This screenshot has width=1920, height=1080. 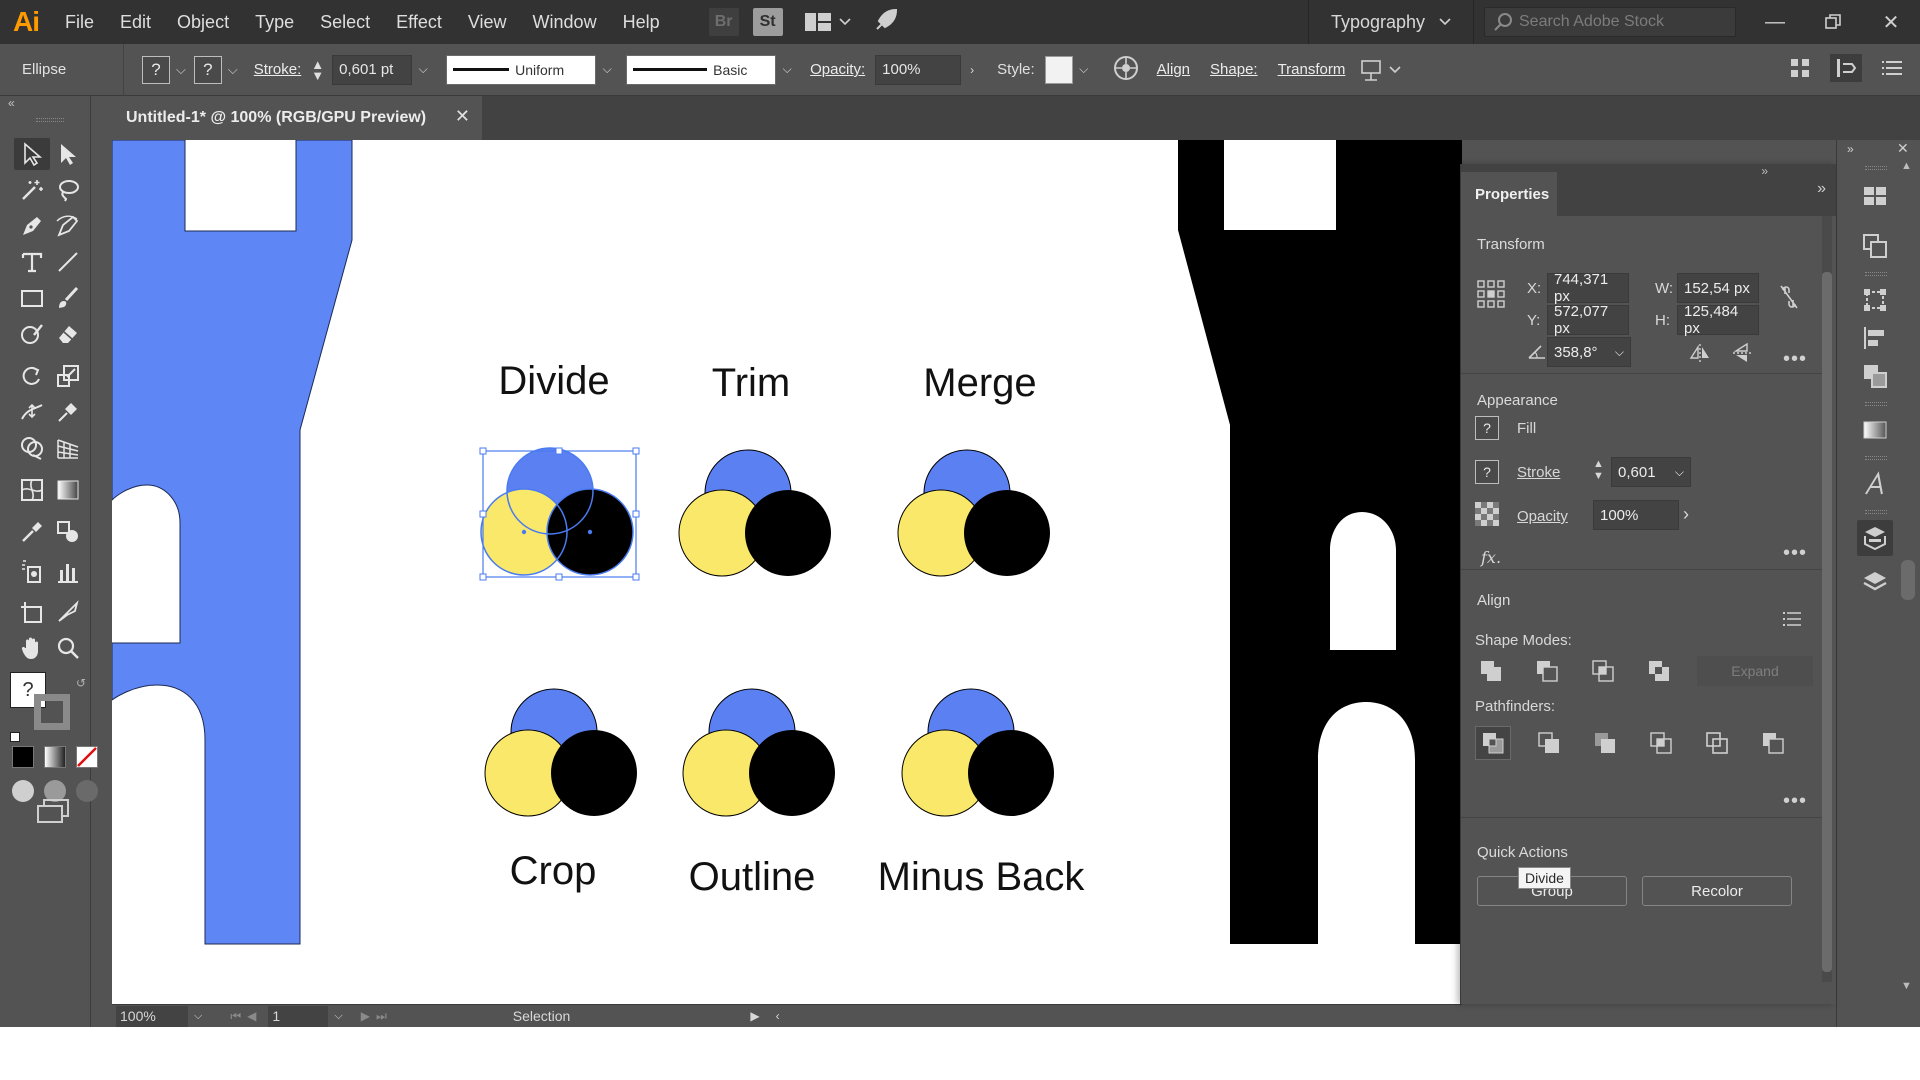 I want to click on direct-selection-tool, so click(x=68, y=154).